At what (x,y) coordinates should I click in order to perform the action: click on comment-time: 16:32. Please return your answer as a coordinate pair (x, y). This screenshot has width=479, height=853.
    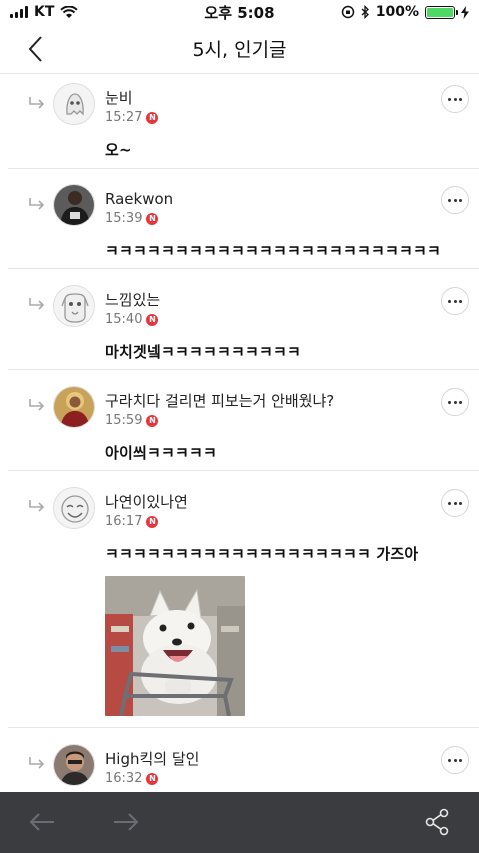
    Looking at the image, I should click on (124, 778).